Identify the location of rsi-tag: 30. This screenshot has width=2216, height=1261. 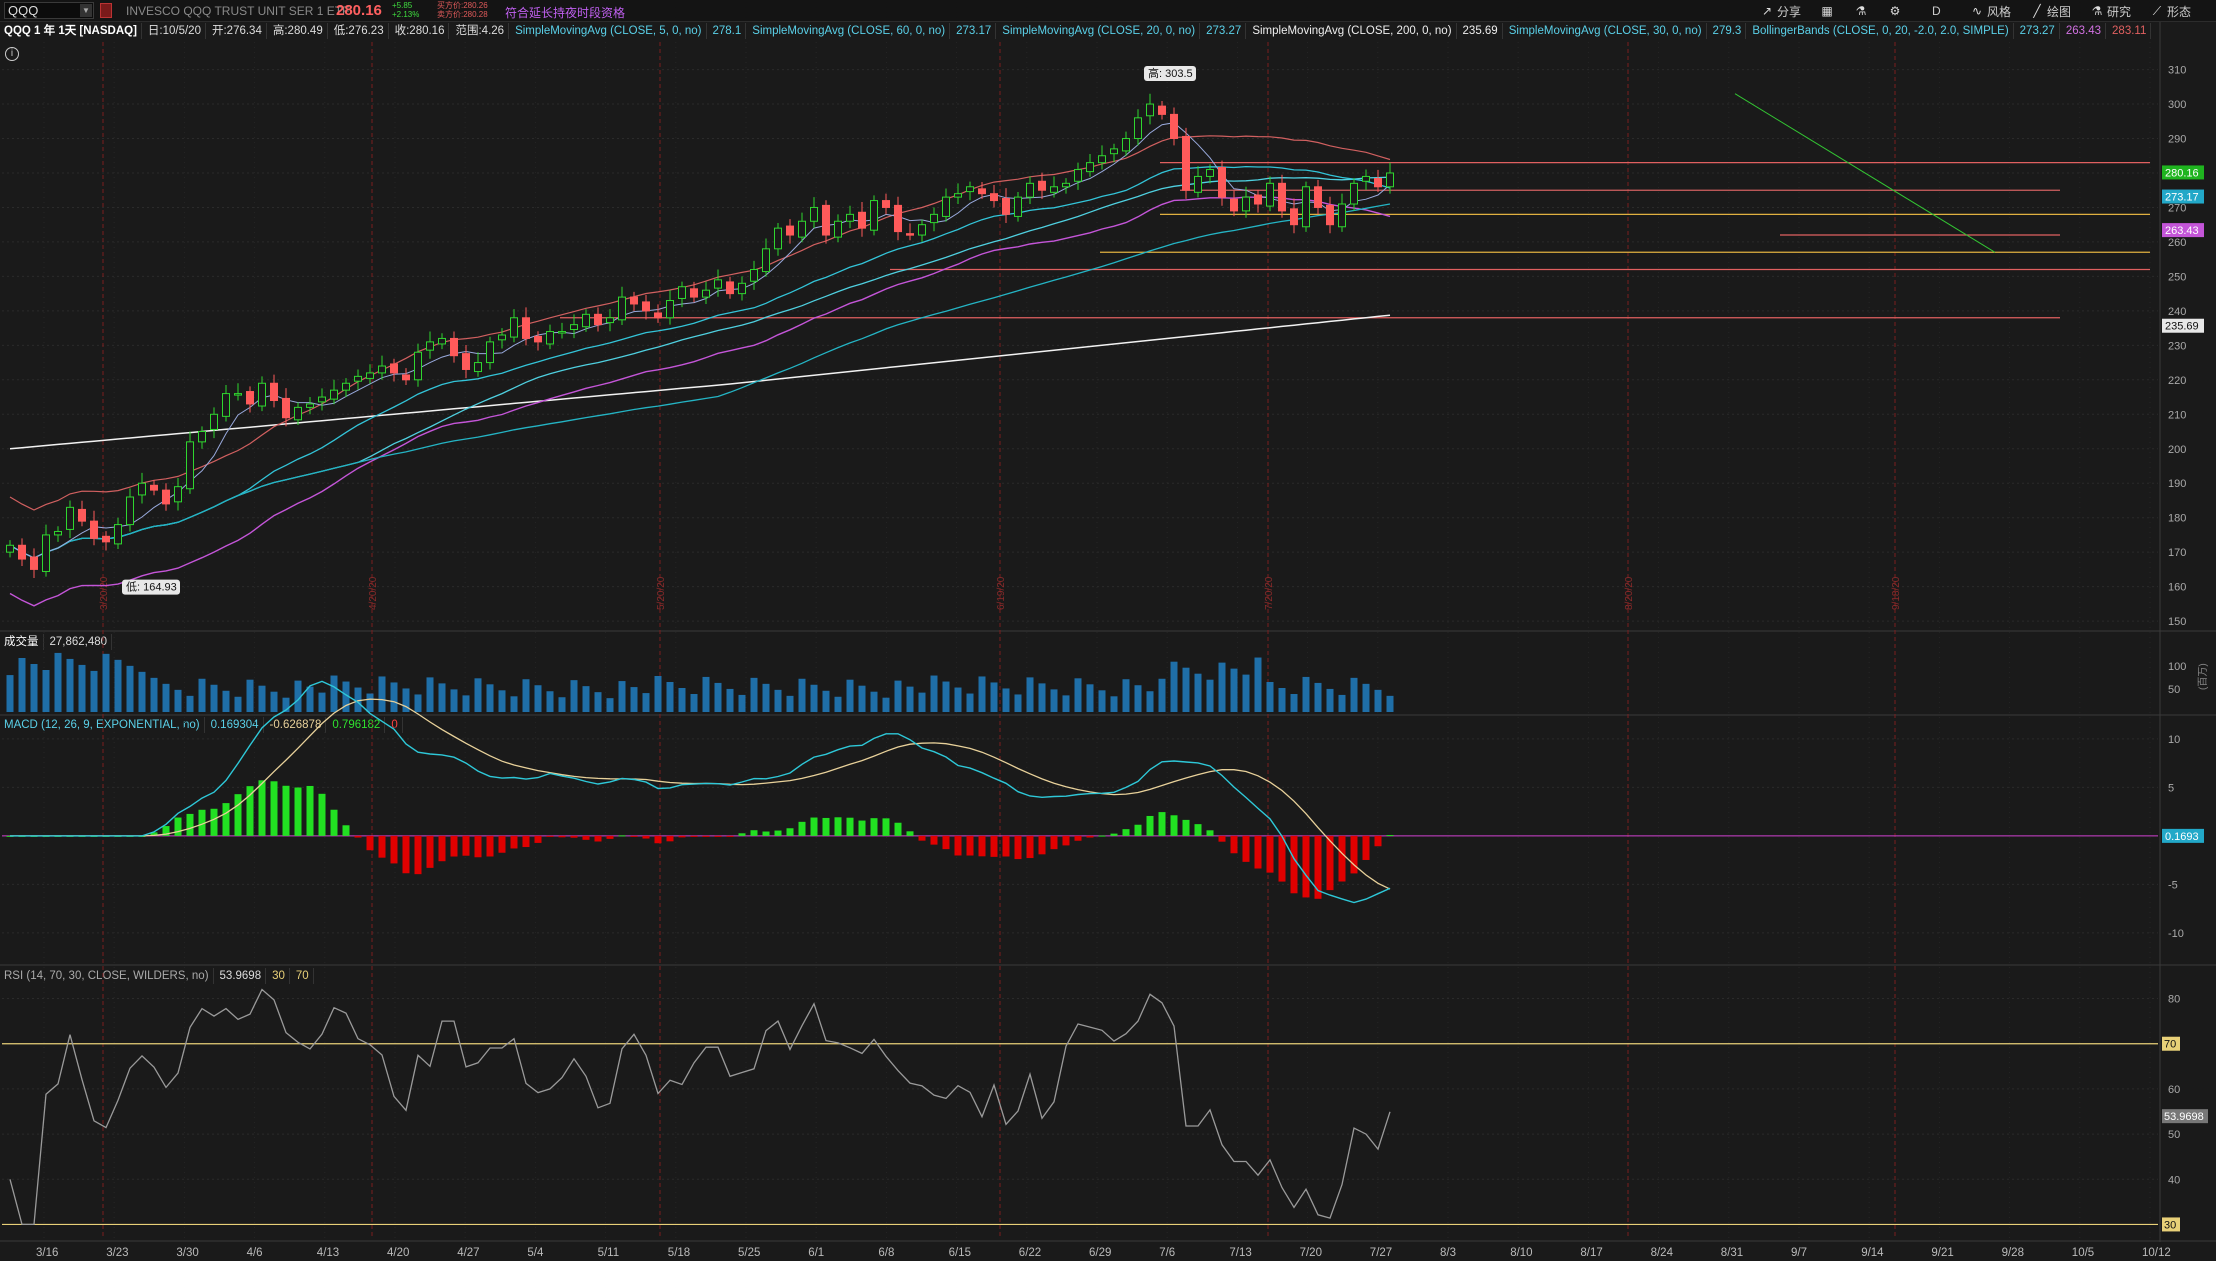
(2171, 1224).